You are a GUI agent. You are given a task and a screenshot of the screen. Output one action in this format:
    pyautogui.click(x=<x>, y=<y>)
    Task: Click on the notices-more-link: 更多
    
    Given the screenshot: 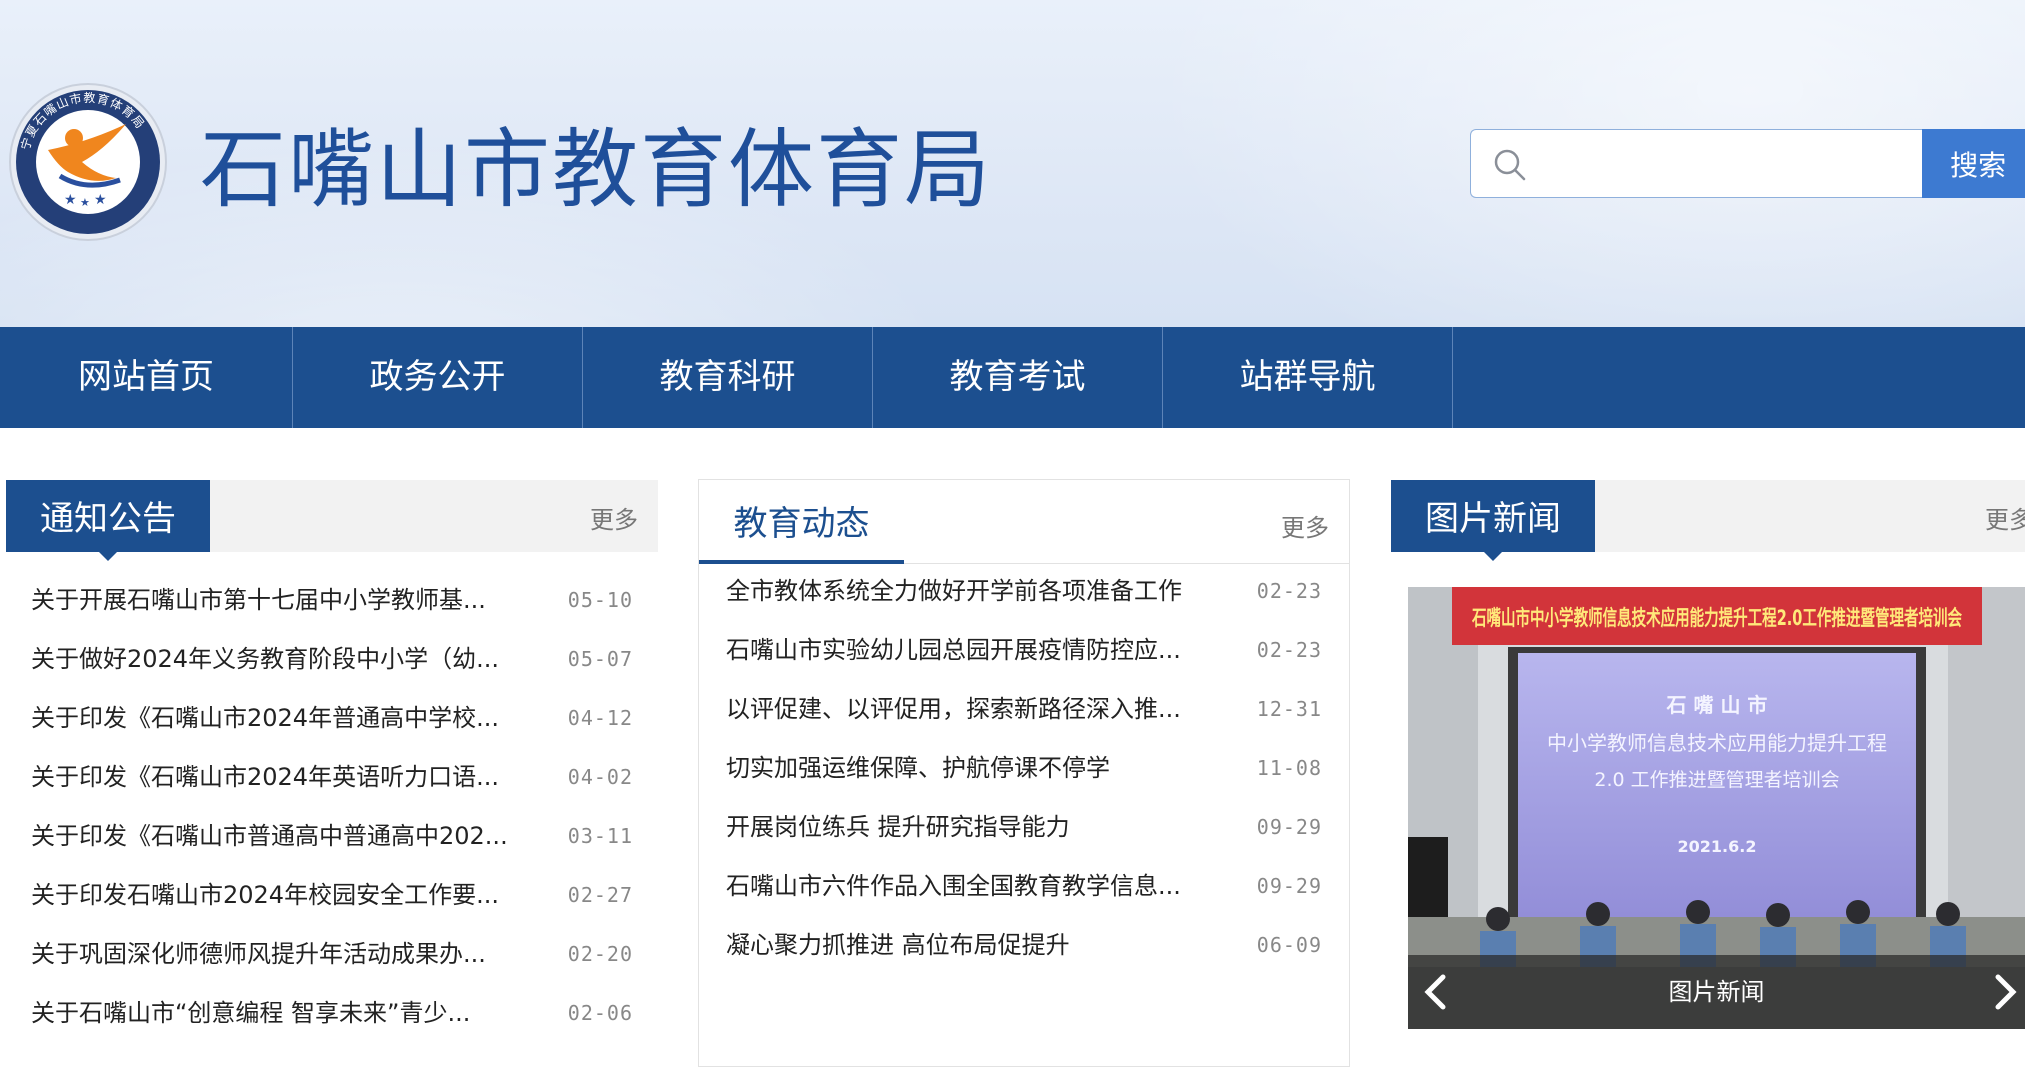 What is the action you would take?
    pyautogui.click(x=614, y=517)
    